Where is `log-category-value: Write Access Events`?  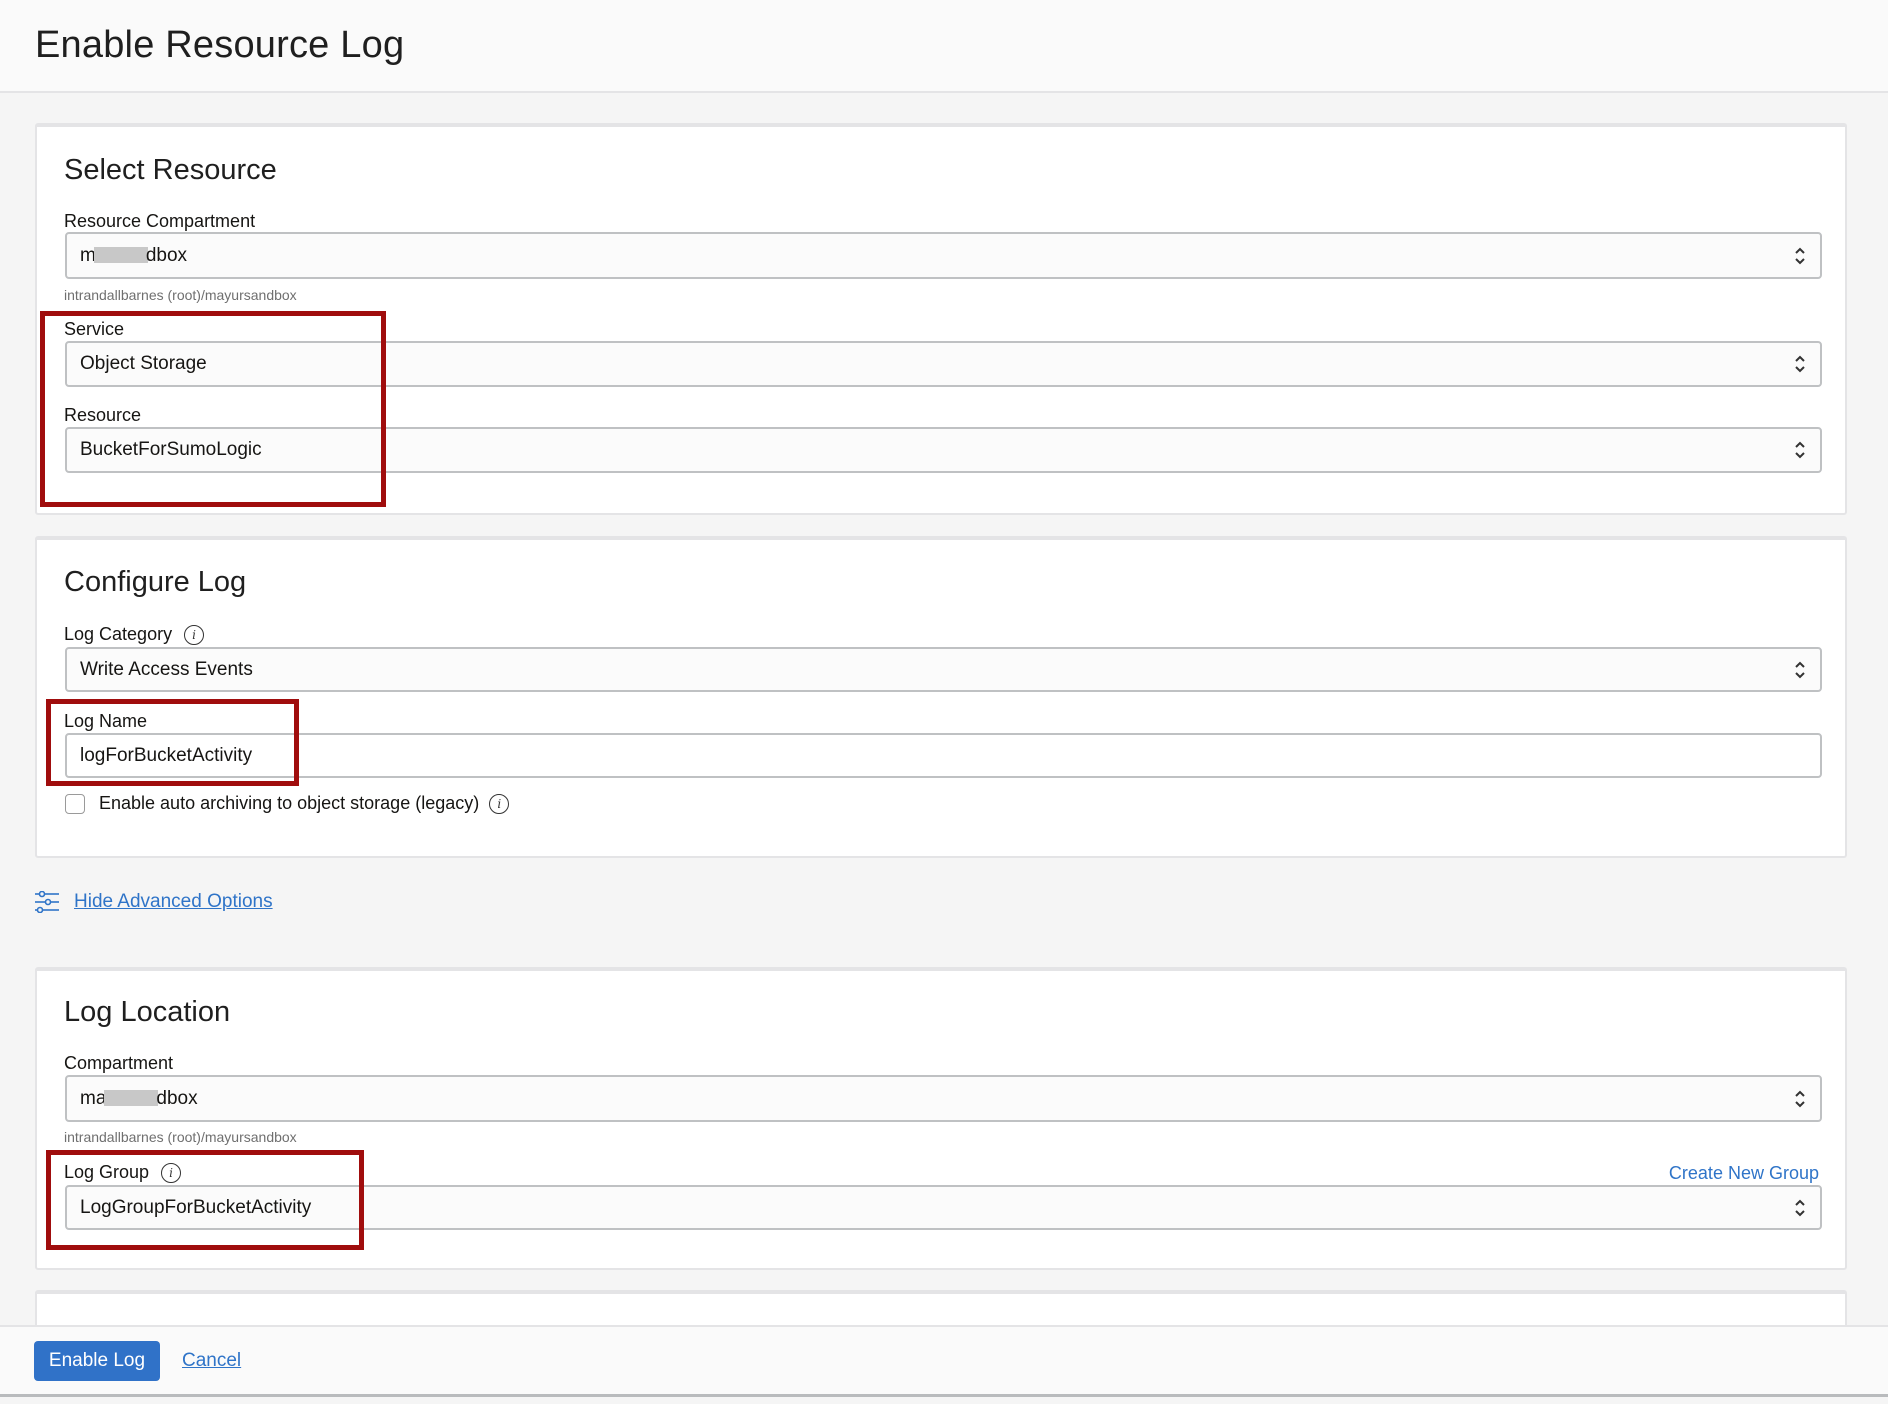 log-category-value: Write Access Events is located at coordinates (166, 669).